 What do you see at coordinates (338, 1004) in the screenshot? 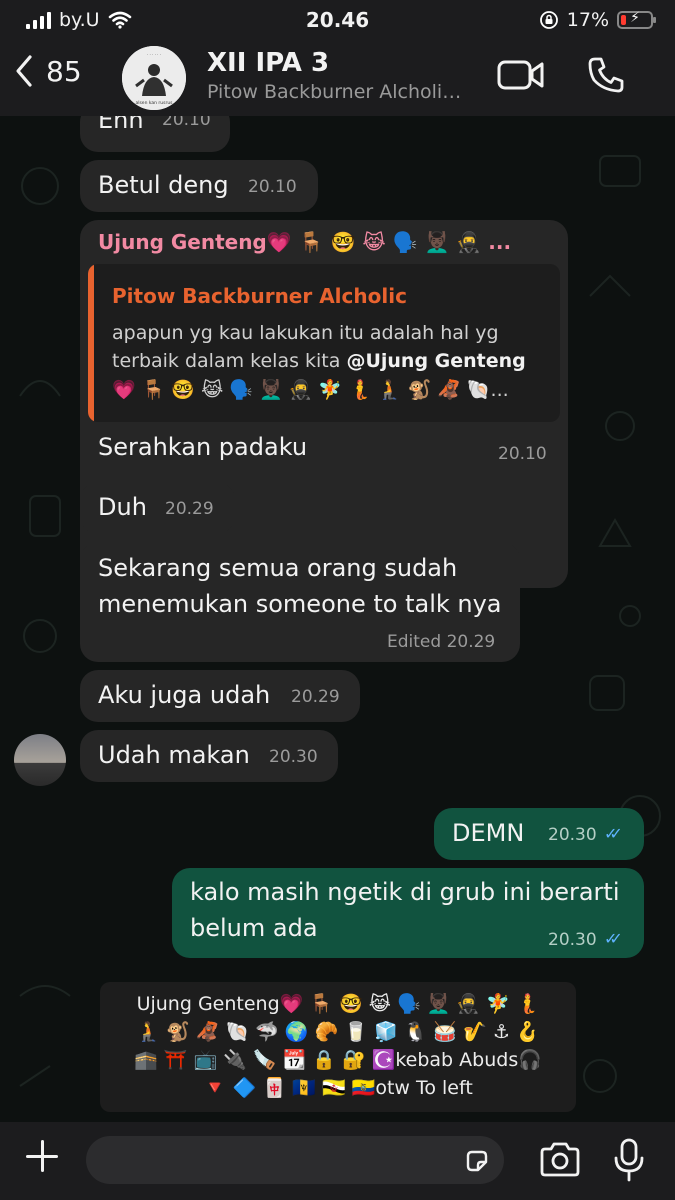
I see `notice-line: Ujung Genteng💗 🪑 🤓 😹 🗣️ 💆🏿‍♂️ 🥷 🧚 🧜` at bounding box center [338, 1004].